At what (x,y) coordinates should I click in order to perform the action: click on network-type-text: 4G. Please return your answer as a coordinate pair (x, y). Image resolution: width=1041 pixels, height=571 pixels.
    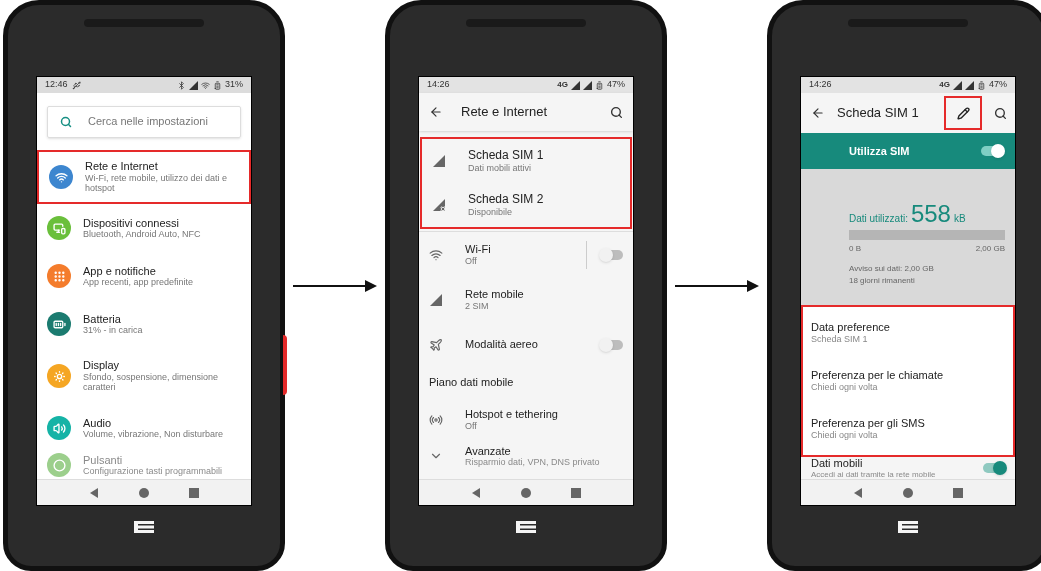
    Looking at the image, I should click on (944, 85).